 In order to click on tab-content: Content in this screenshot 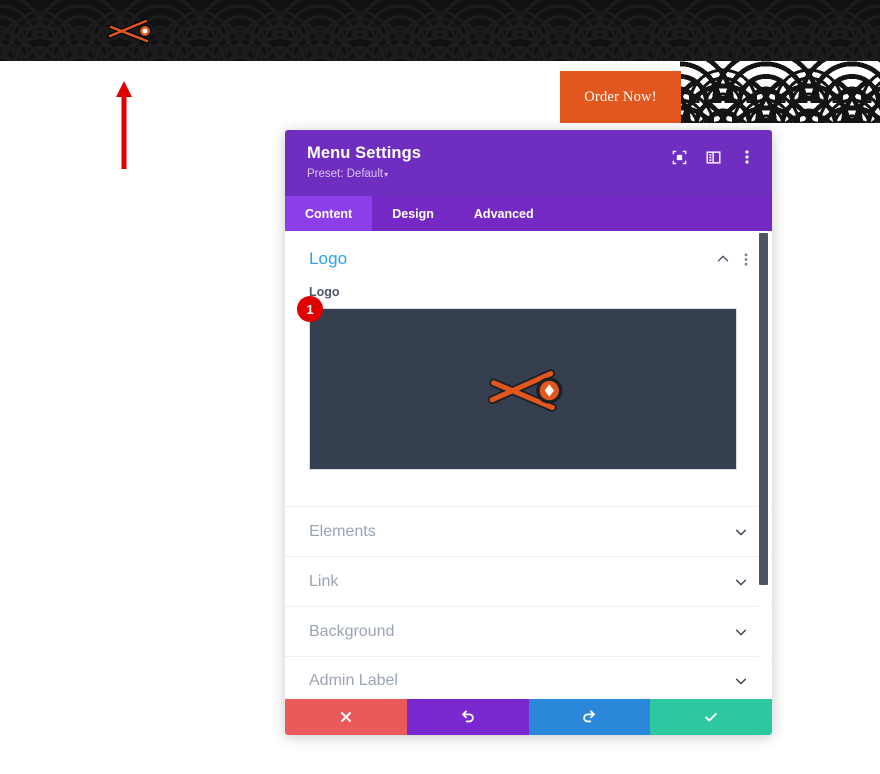, I will do `click(329, 213)`.